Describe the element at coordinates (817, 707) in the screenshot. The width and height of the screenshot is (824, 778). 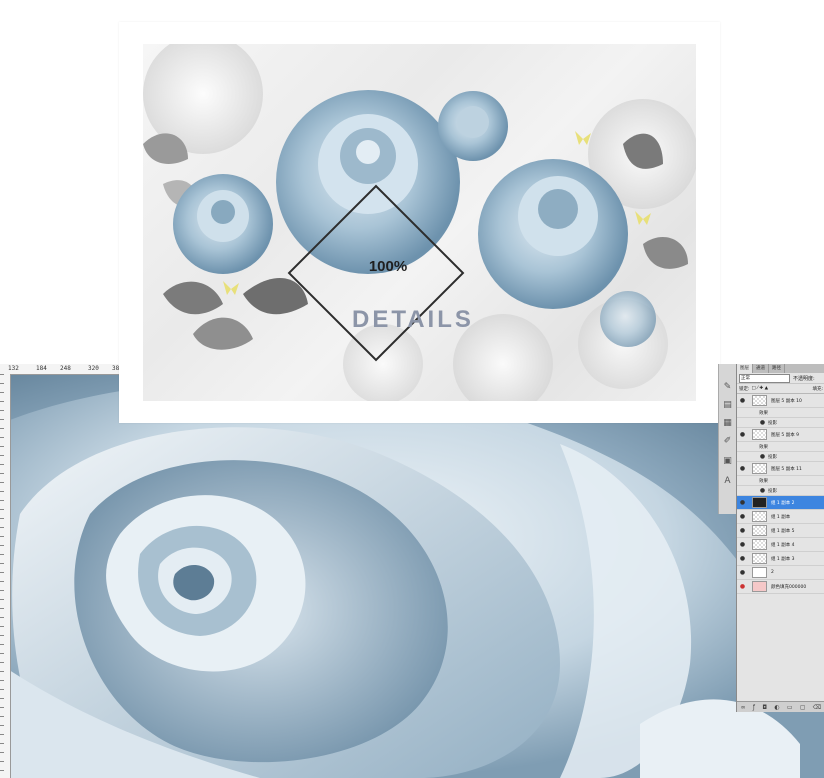
I see `trash-icon: ⌫` at that location.